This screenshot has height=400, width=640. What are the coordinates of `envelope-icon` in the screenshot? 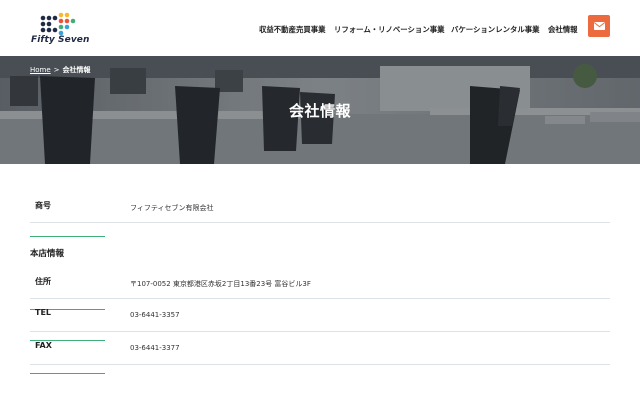 It's located at (599, 26).